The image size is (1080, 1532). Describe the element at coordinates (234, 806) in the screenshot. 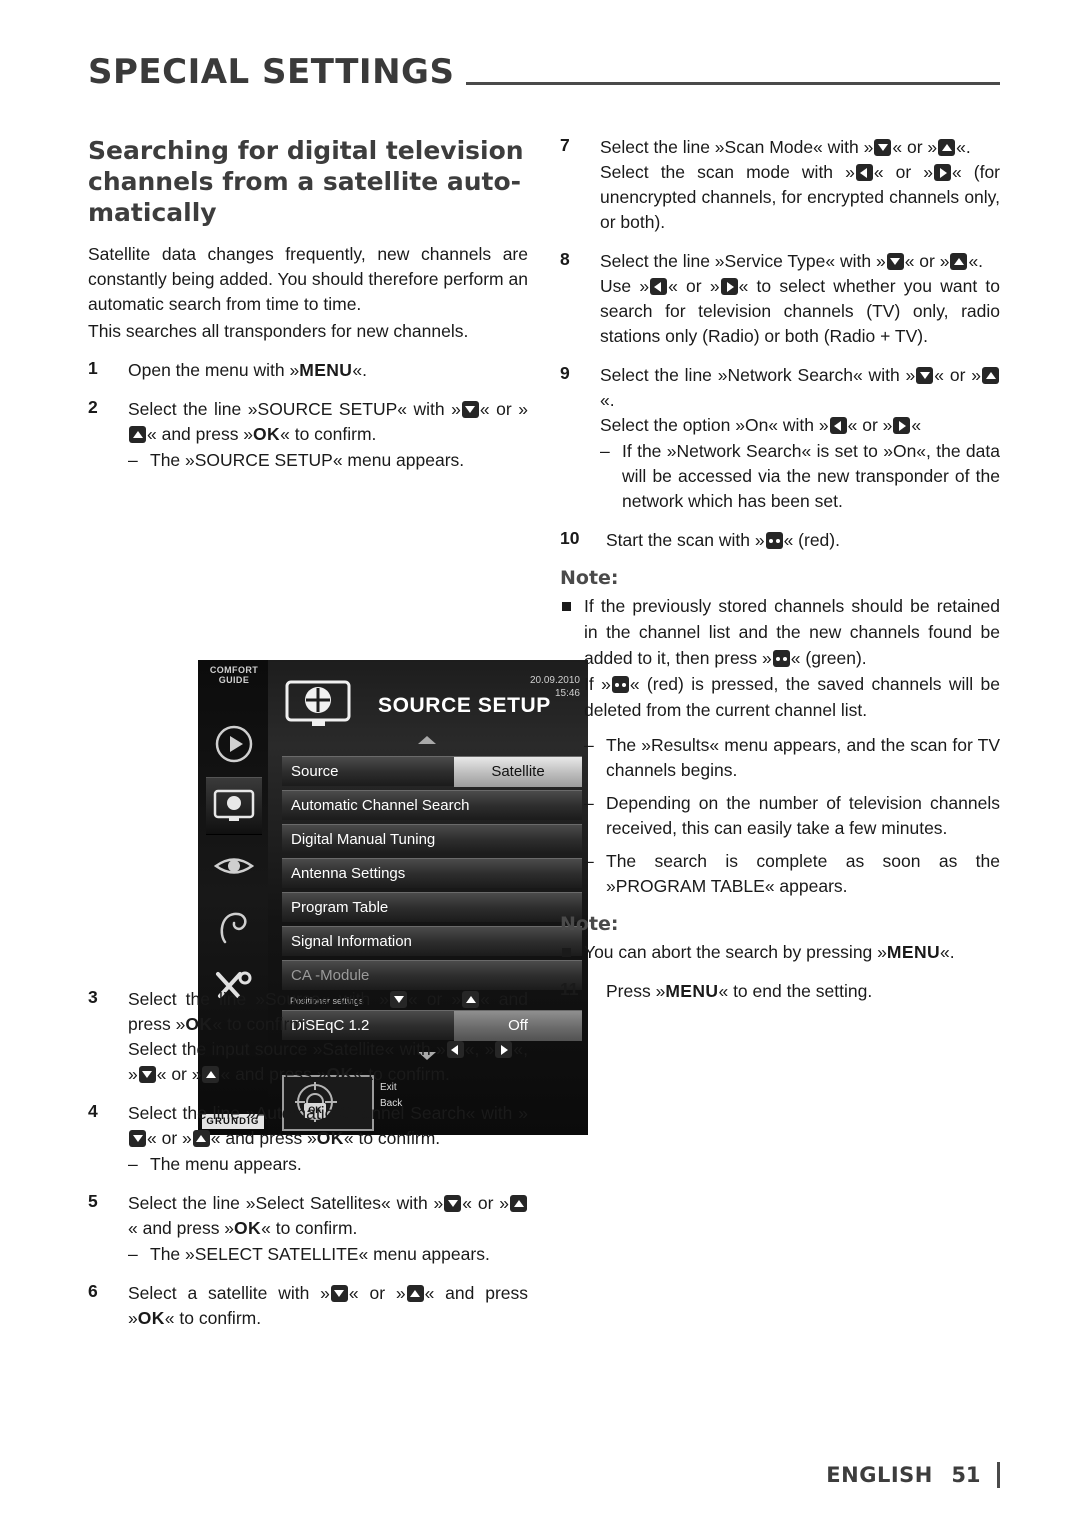

I see `source-setup-icon` at that location.